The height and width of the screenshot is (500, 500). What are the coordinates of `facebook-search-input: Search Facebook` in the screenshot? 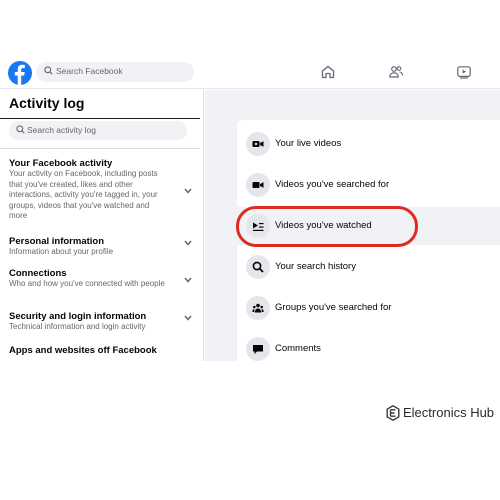 It's located at (115, 72).